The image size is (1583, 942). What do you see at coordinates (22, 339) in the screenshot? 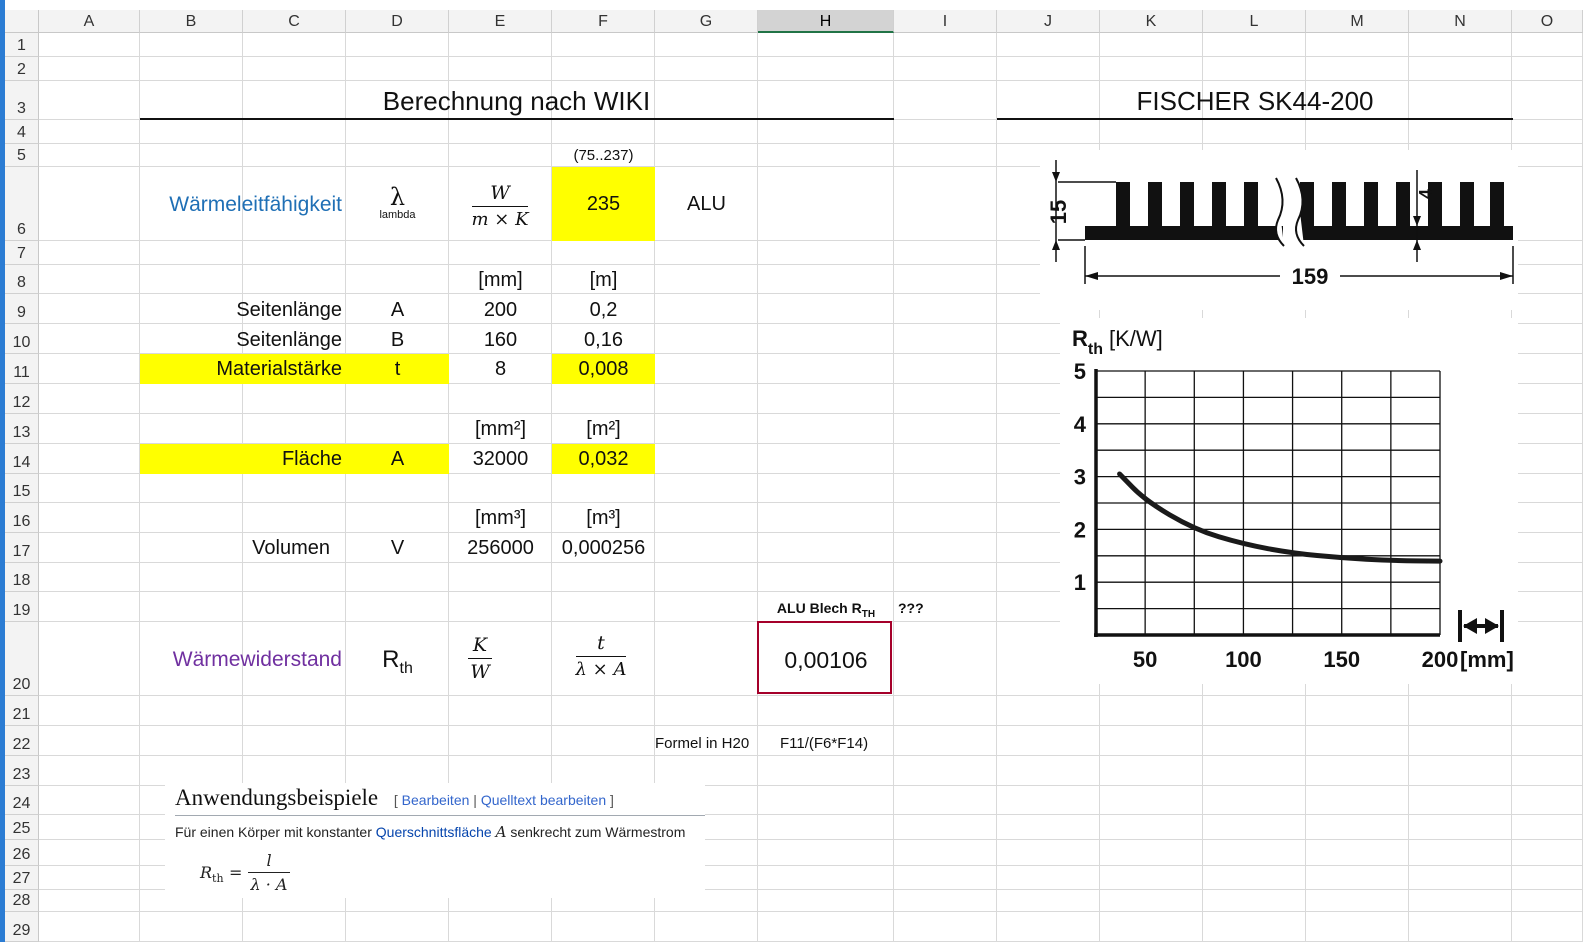
I see `row-header-10: 10` at bounding box center [22, 339].